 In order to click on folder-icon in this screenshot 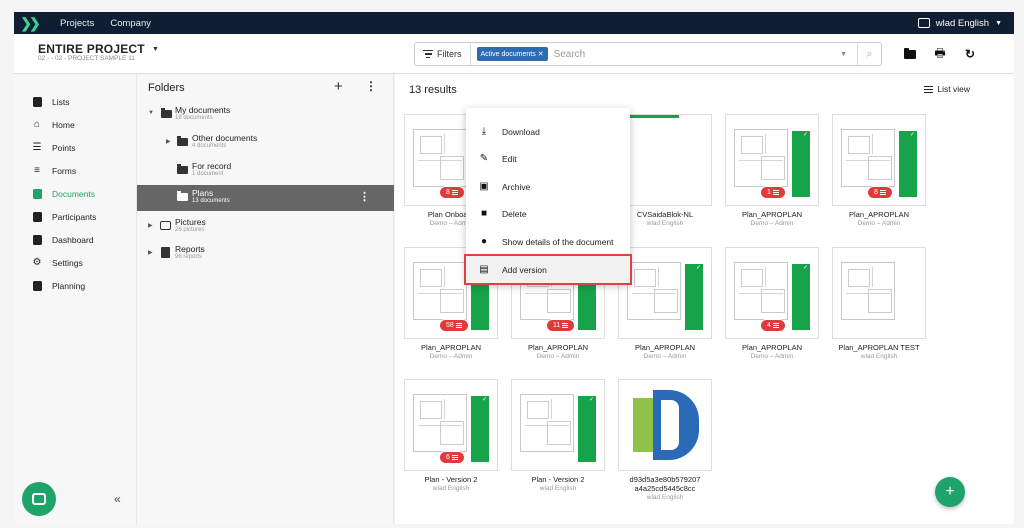, I will do `click(910, 54)`.